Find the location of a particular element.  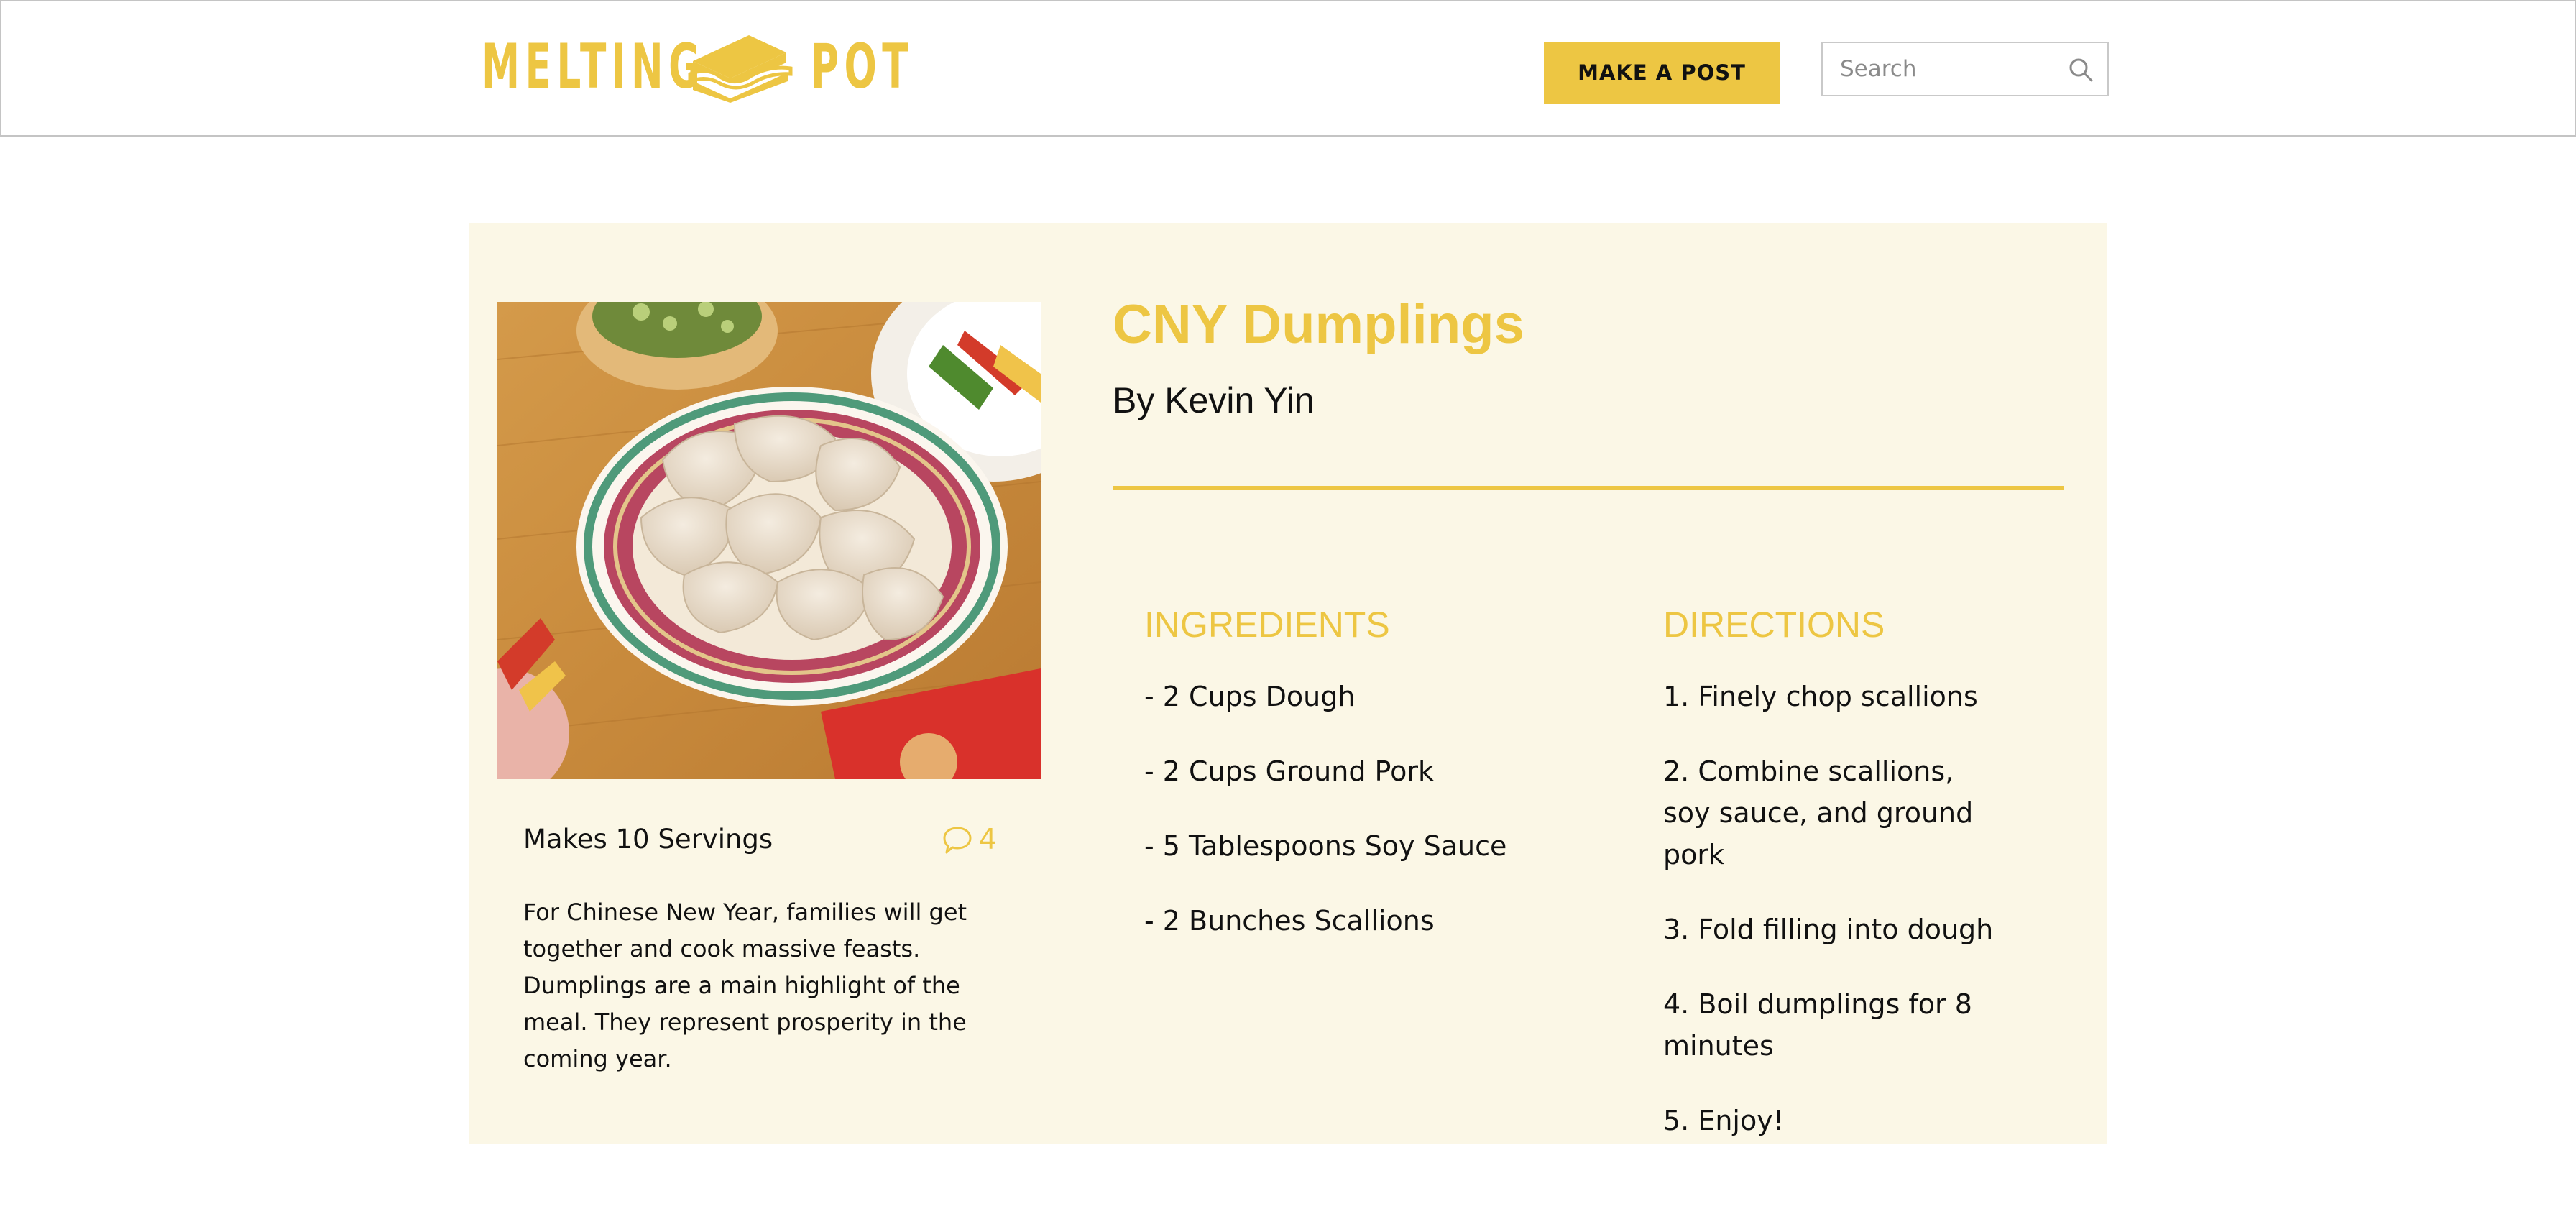

comment-count: 4 is located at coordinates (988, 840).